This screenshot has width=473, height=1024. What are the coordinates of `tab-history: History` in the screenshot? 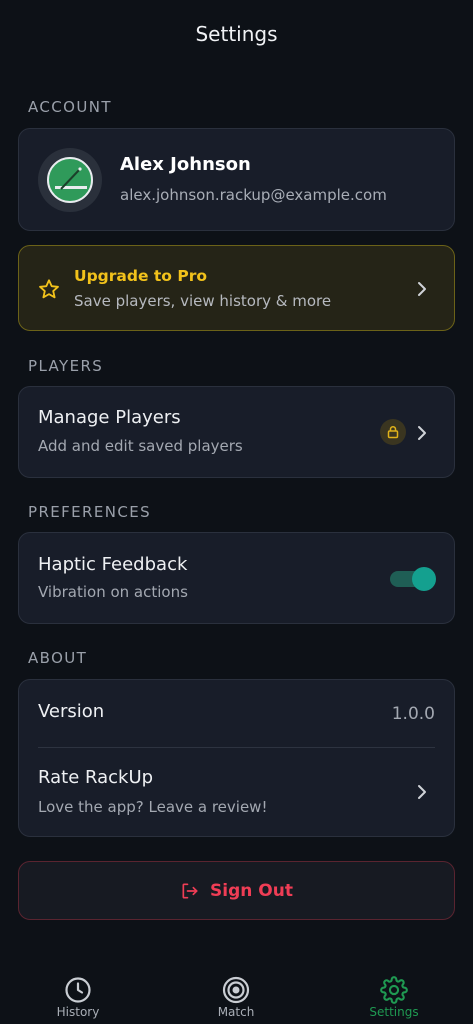 It's located at (78, 997).